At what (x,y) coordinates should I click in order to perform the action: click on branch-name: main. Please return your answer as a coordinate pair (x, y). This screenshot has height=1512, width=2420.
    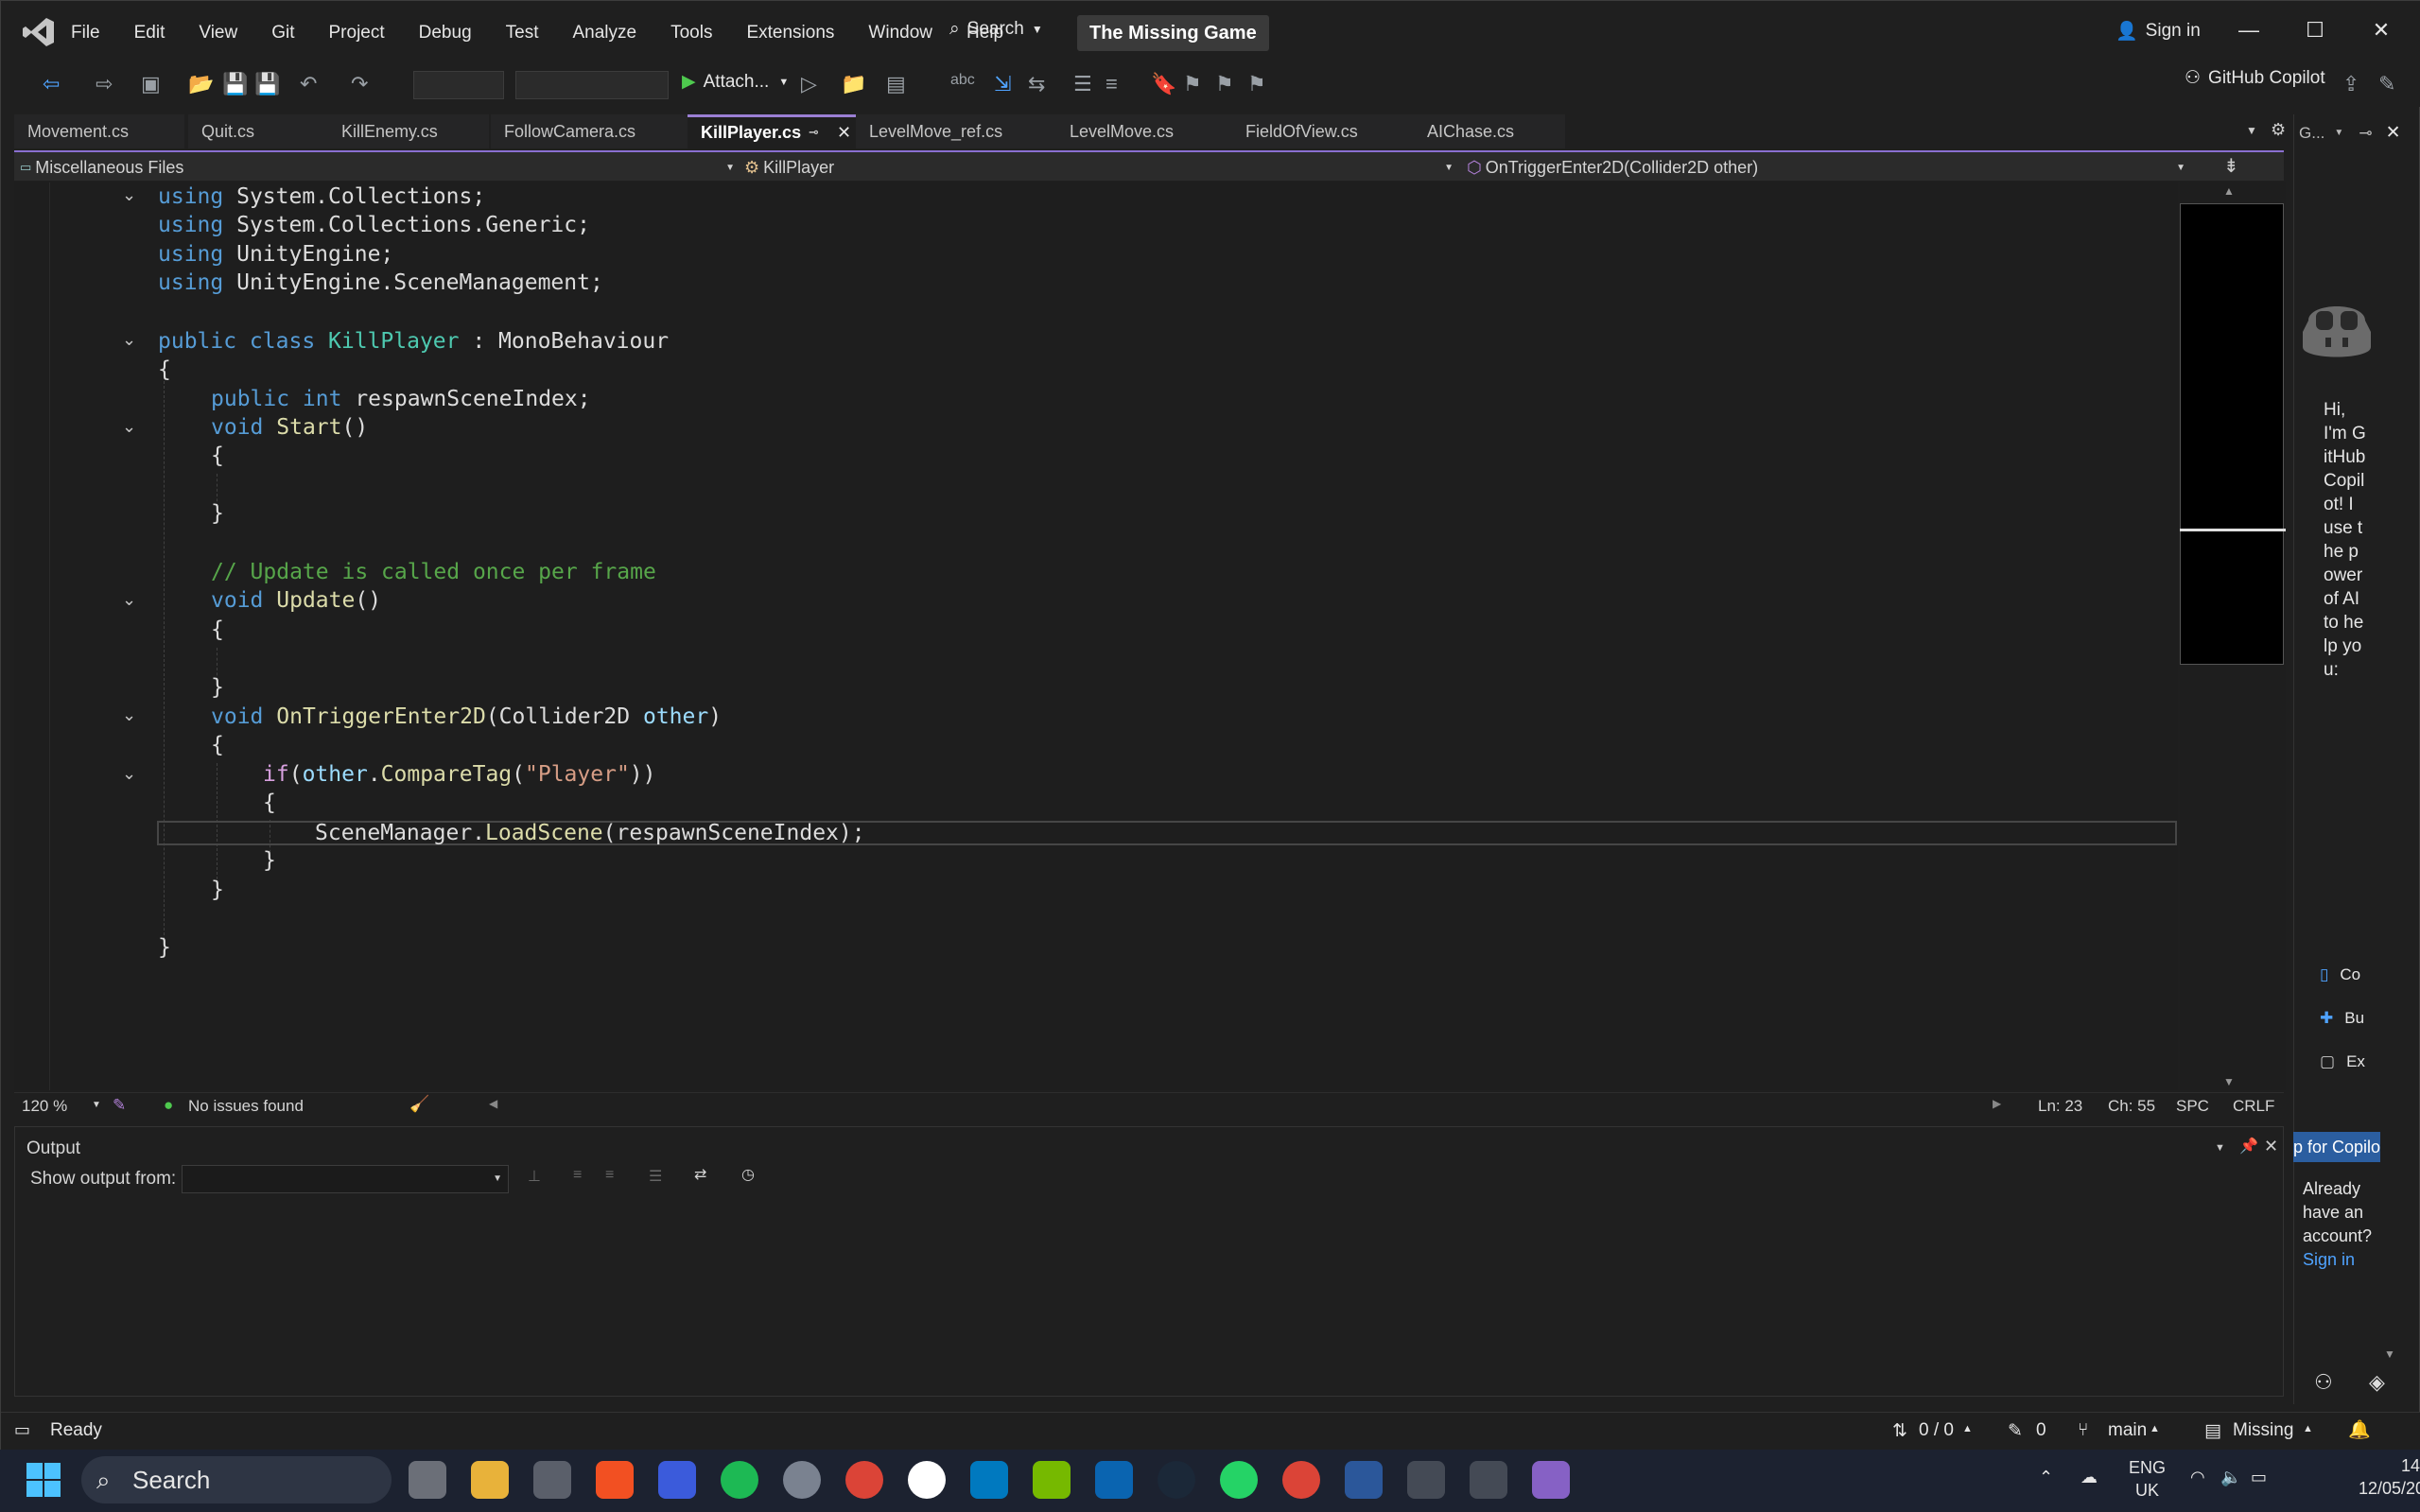
    Looking at the image, I should click on (2127, 1430).